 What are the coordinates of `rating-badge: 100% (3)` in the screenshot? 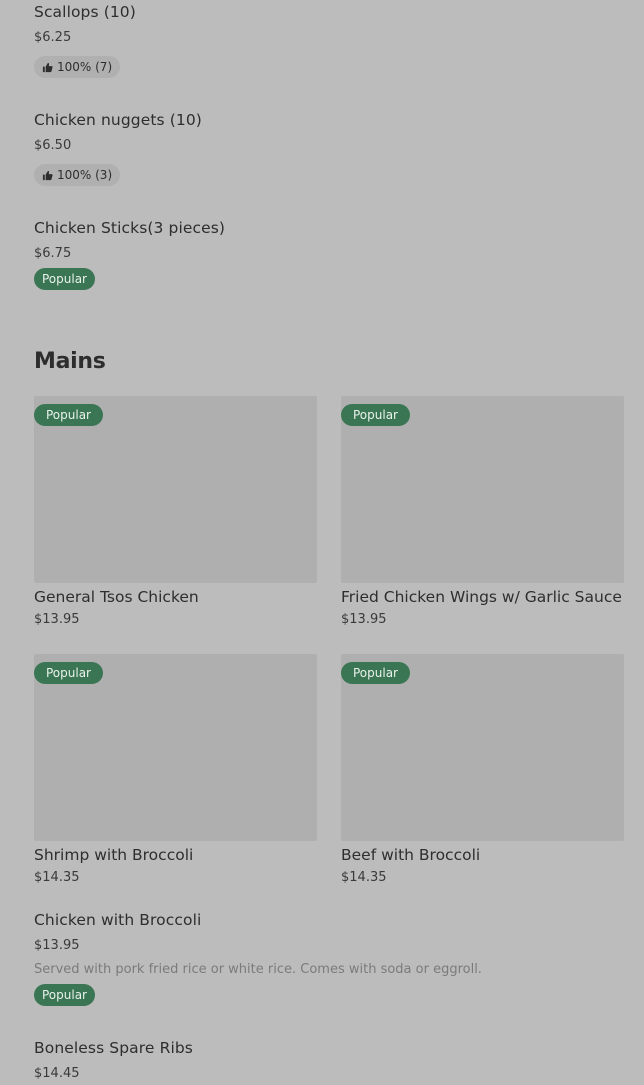 It's located at (77, 175).